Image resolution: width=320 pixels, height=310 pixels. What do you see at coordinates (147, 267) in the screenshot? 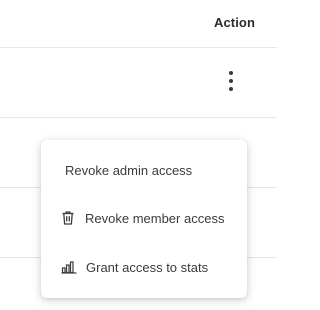
I see `menu-item-label: Grant access to stats` at bounding box center [147, 267].